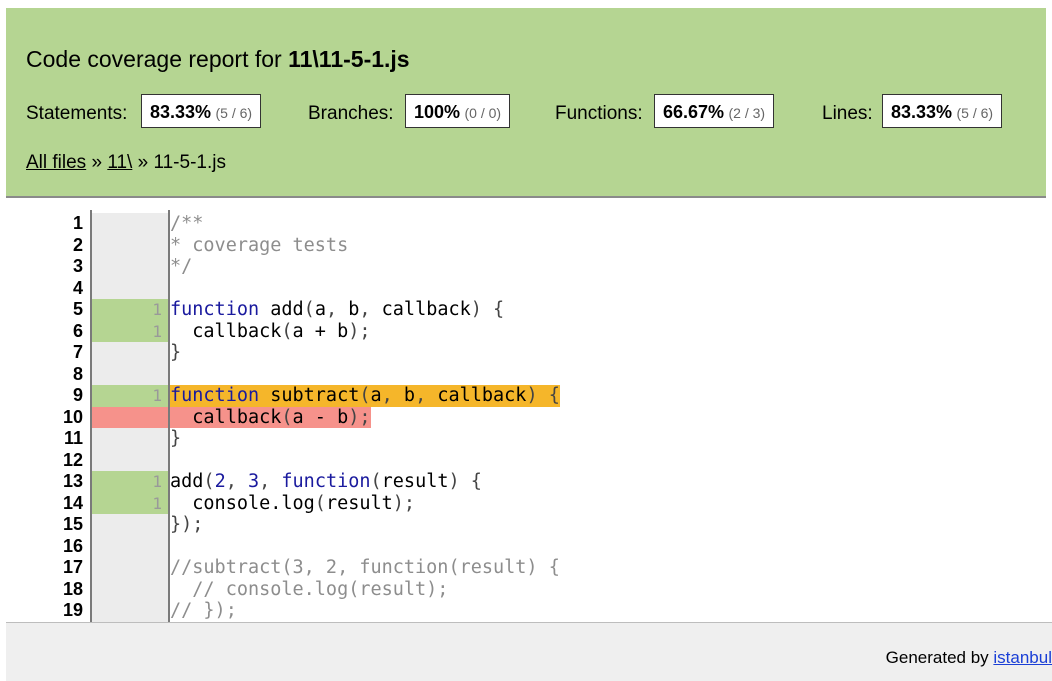 The height and width of the screenshot is (681, 1052). Describe the element at coordinates (599, 113) in the screenshot. I see `metric-label: Functions:` at that location.